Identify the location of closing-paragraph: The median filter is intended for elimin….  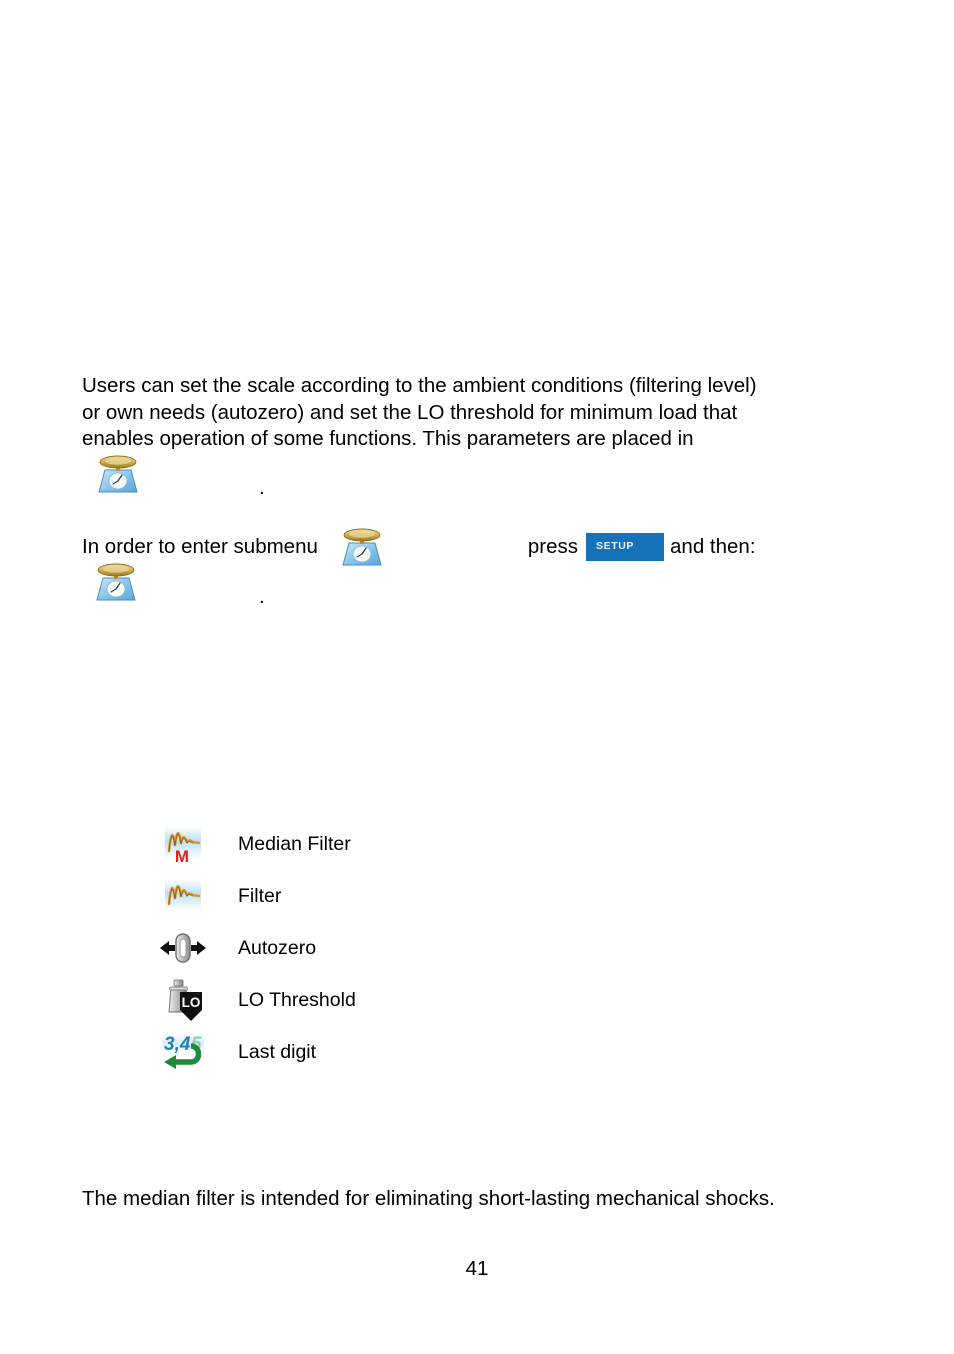
(428, 1198).